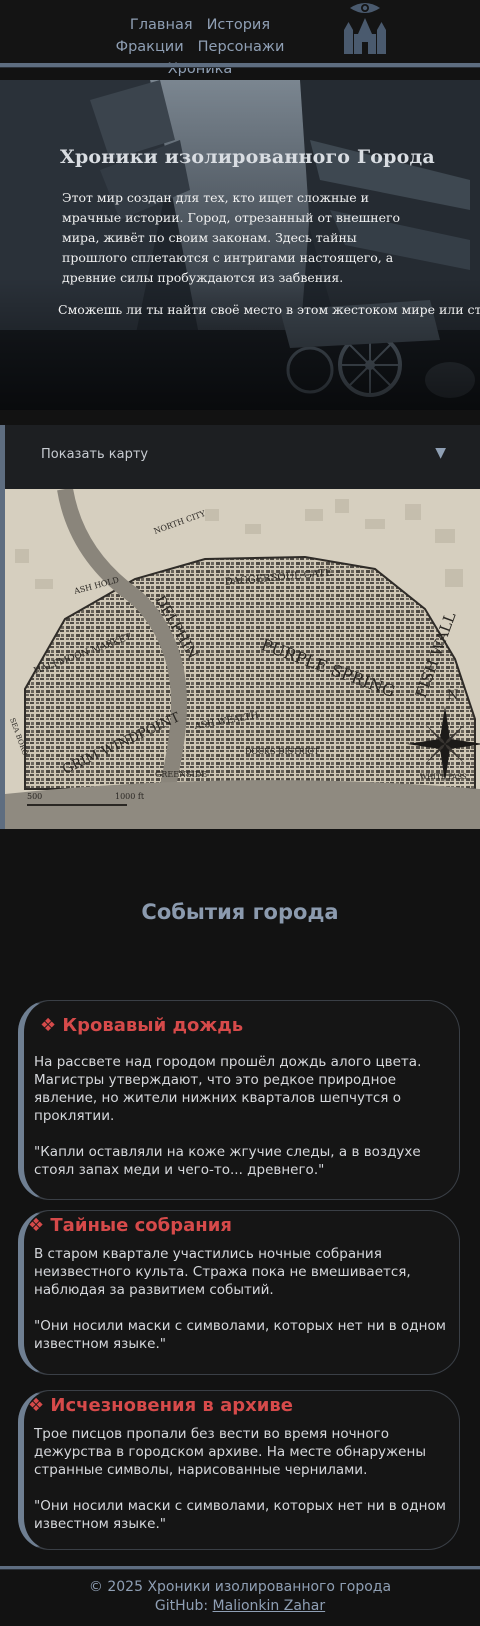  What do you see at coordinates (247, 157) in the screenshot?
I see `hero-title: Хроники изолированного Города` at bounding box center [247, 157].